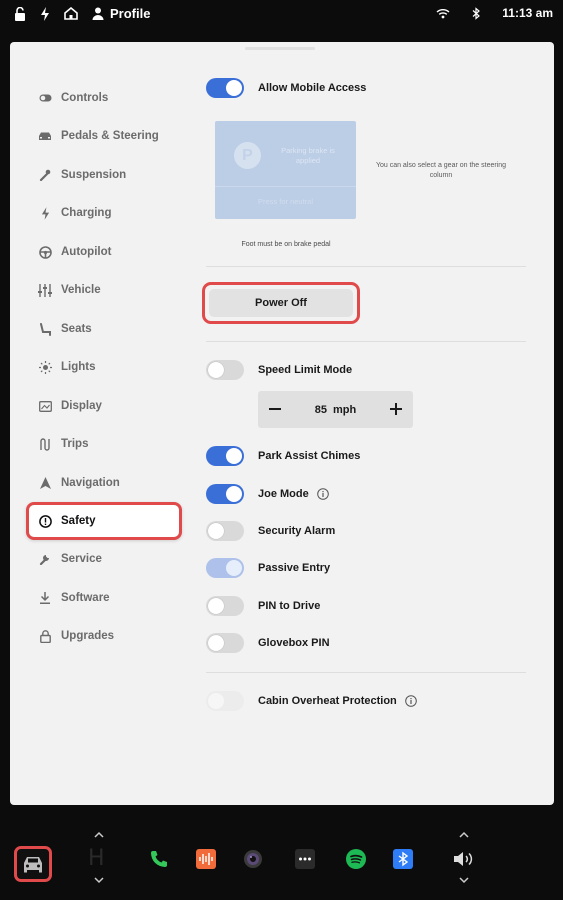 Image resolution: width=563 pixels, height=900 pixels. What do you see at coordinates (281, 860) in the screenshot?
I see `bottom-dock: H` at bounding box center [281, 860].